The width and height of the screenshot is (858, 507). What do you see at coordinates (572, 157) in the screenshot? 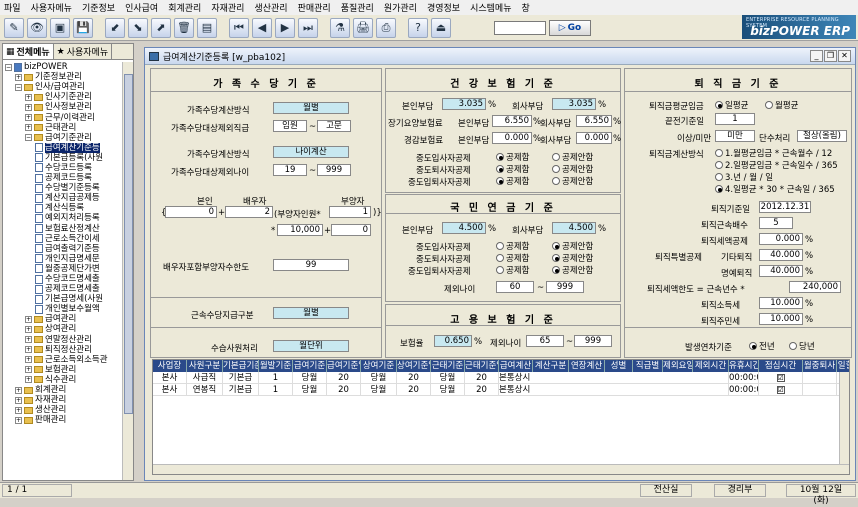
I see `health-join-nodeduct-radio: 공제안함` at bounding box center [572, 157].